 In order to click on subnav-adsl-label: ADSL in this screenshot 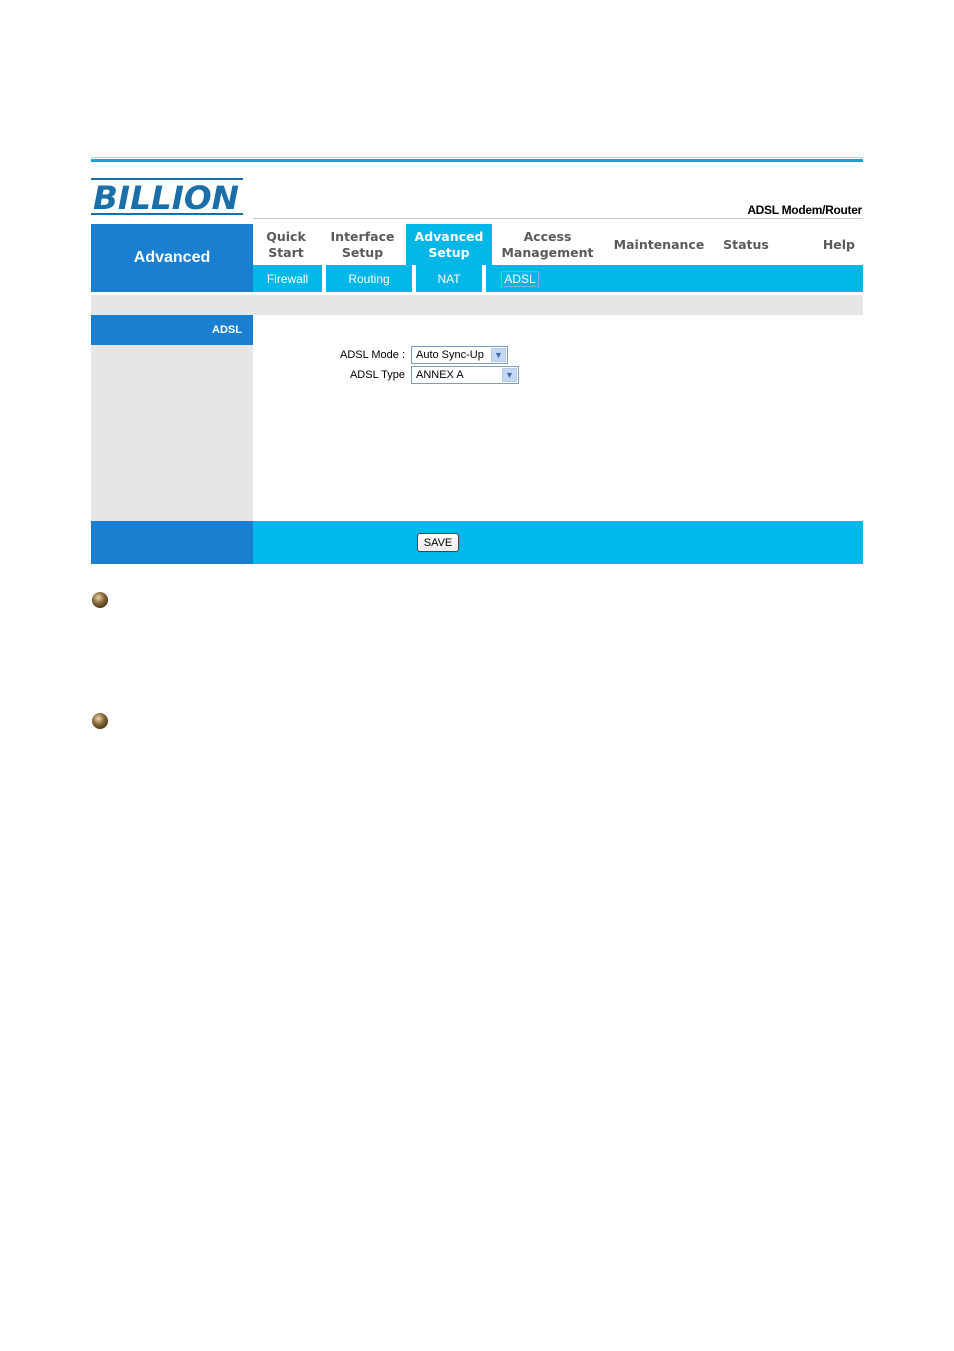, I will do `click(520, 278)`.